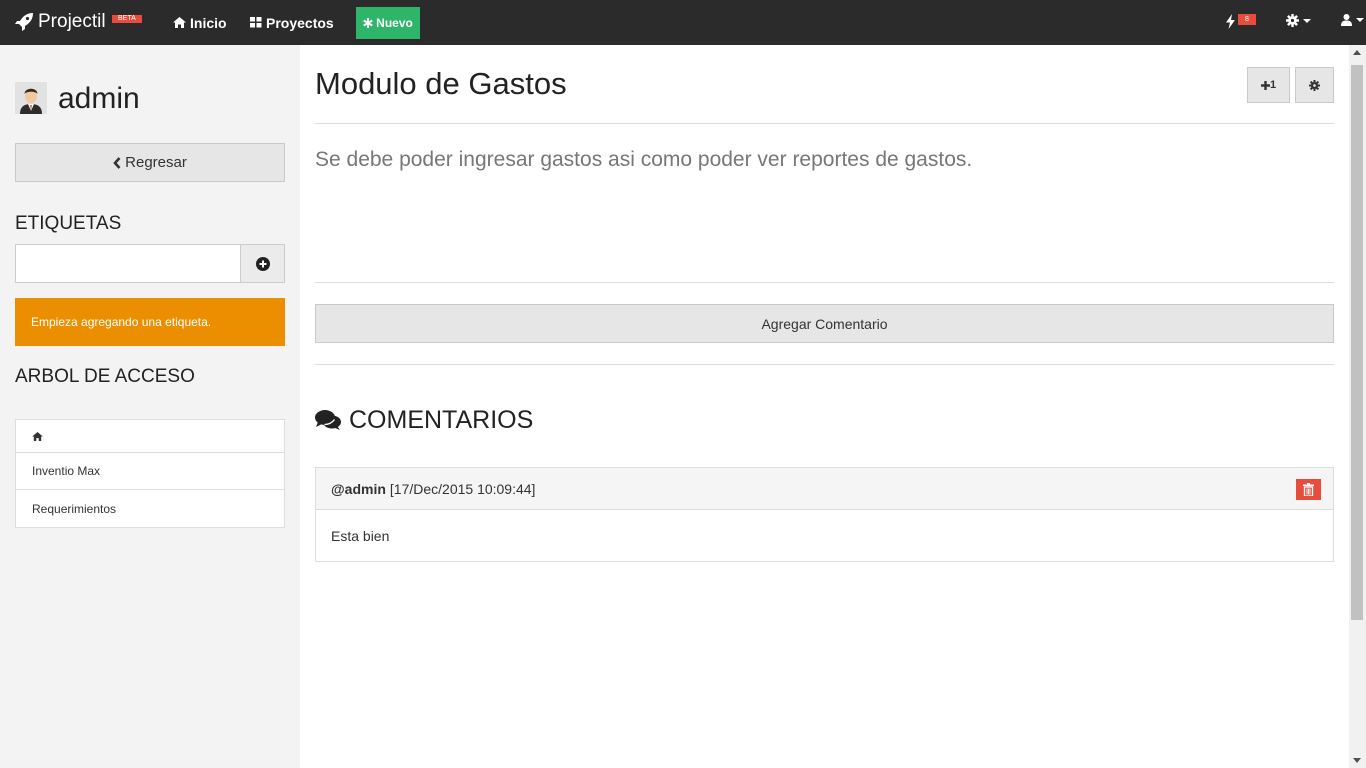  I want to click on nav-inicio-label: Inicio, so click(208, 22).